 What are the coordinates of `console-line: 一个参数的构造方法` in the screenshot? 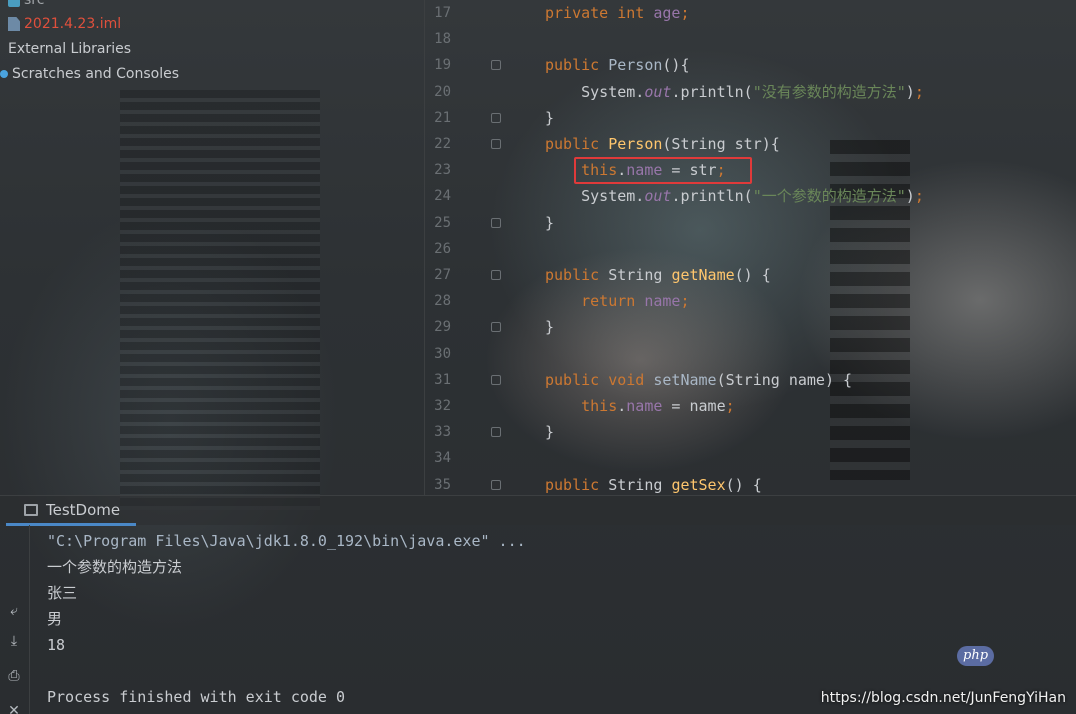 It's located at (115, 567).